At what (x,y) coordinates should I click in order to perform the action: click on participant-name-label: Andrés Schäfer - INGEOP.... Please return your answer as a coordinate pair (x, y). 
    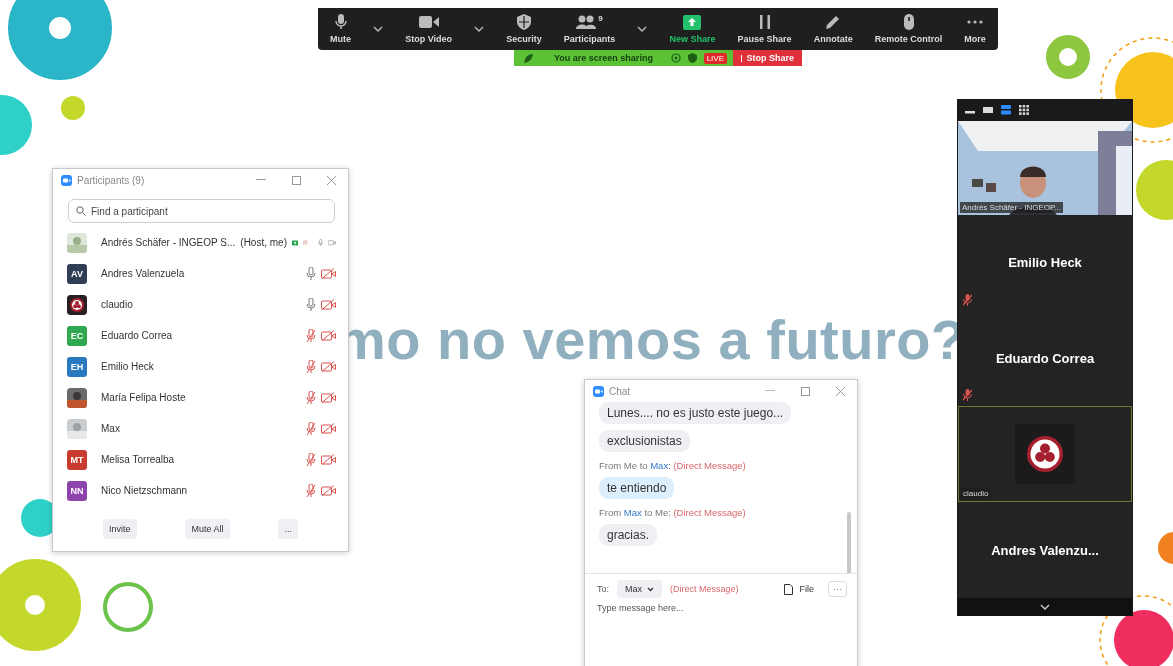
    Looking at the image, I should click on (1011, 207).